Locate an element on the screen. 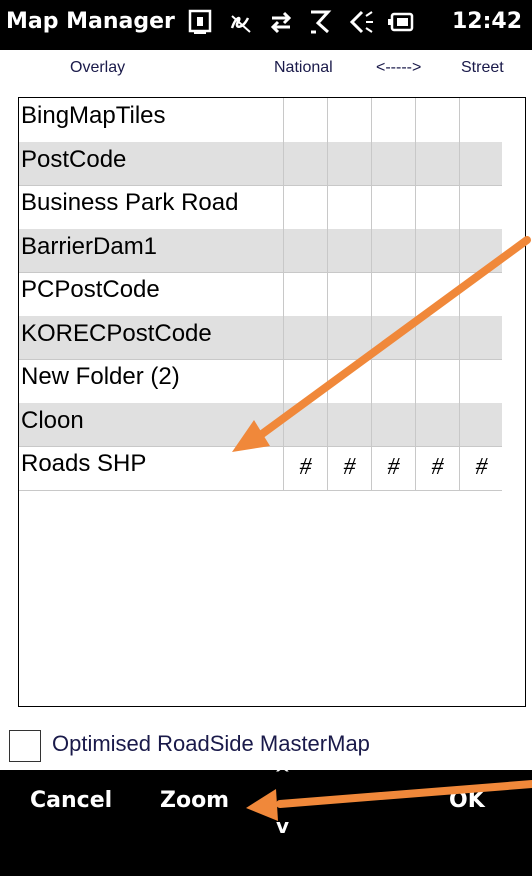  volume-icon is located at coordinates (361, 22).